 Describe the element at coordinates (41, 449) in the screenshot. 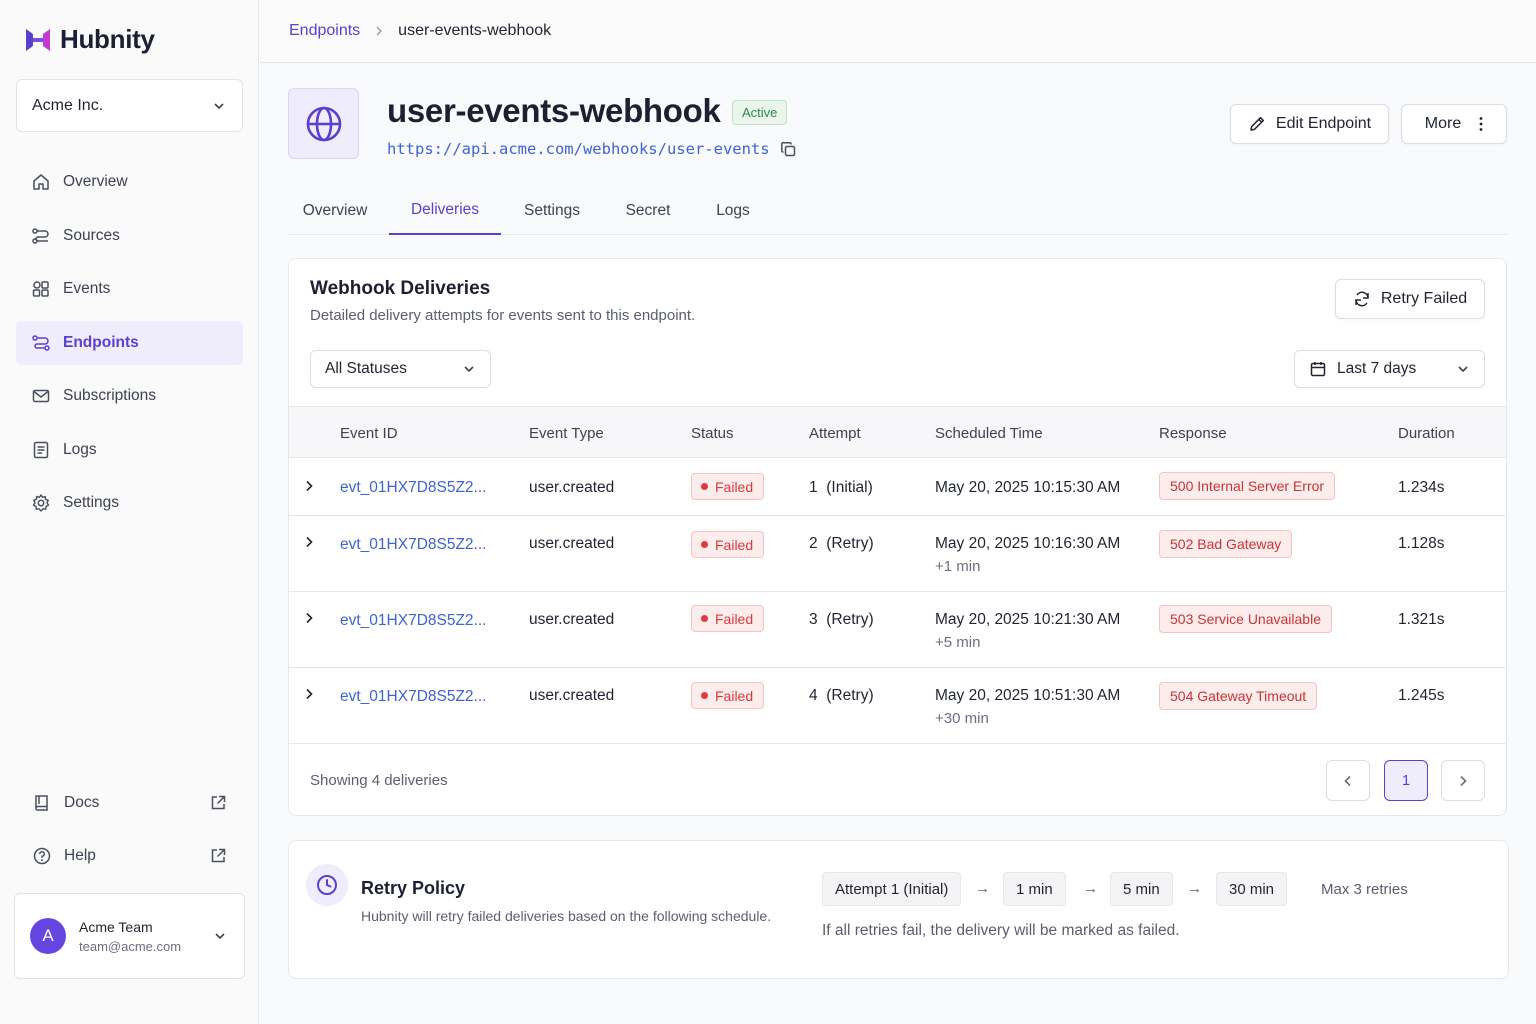

I see `logs-icon` at that location.